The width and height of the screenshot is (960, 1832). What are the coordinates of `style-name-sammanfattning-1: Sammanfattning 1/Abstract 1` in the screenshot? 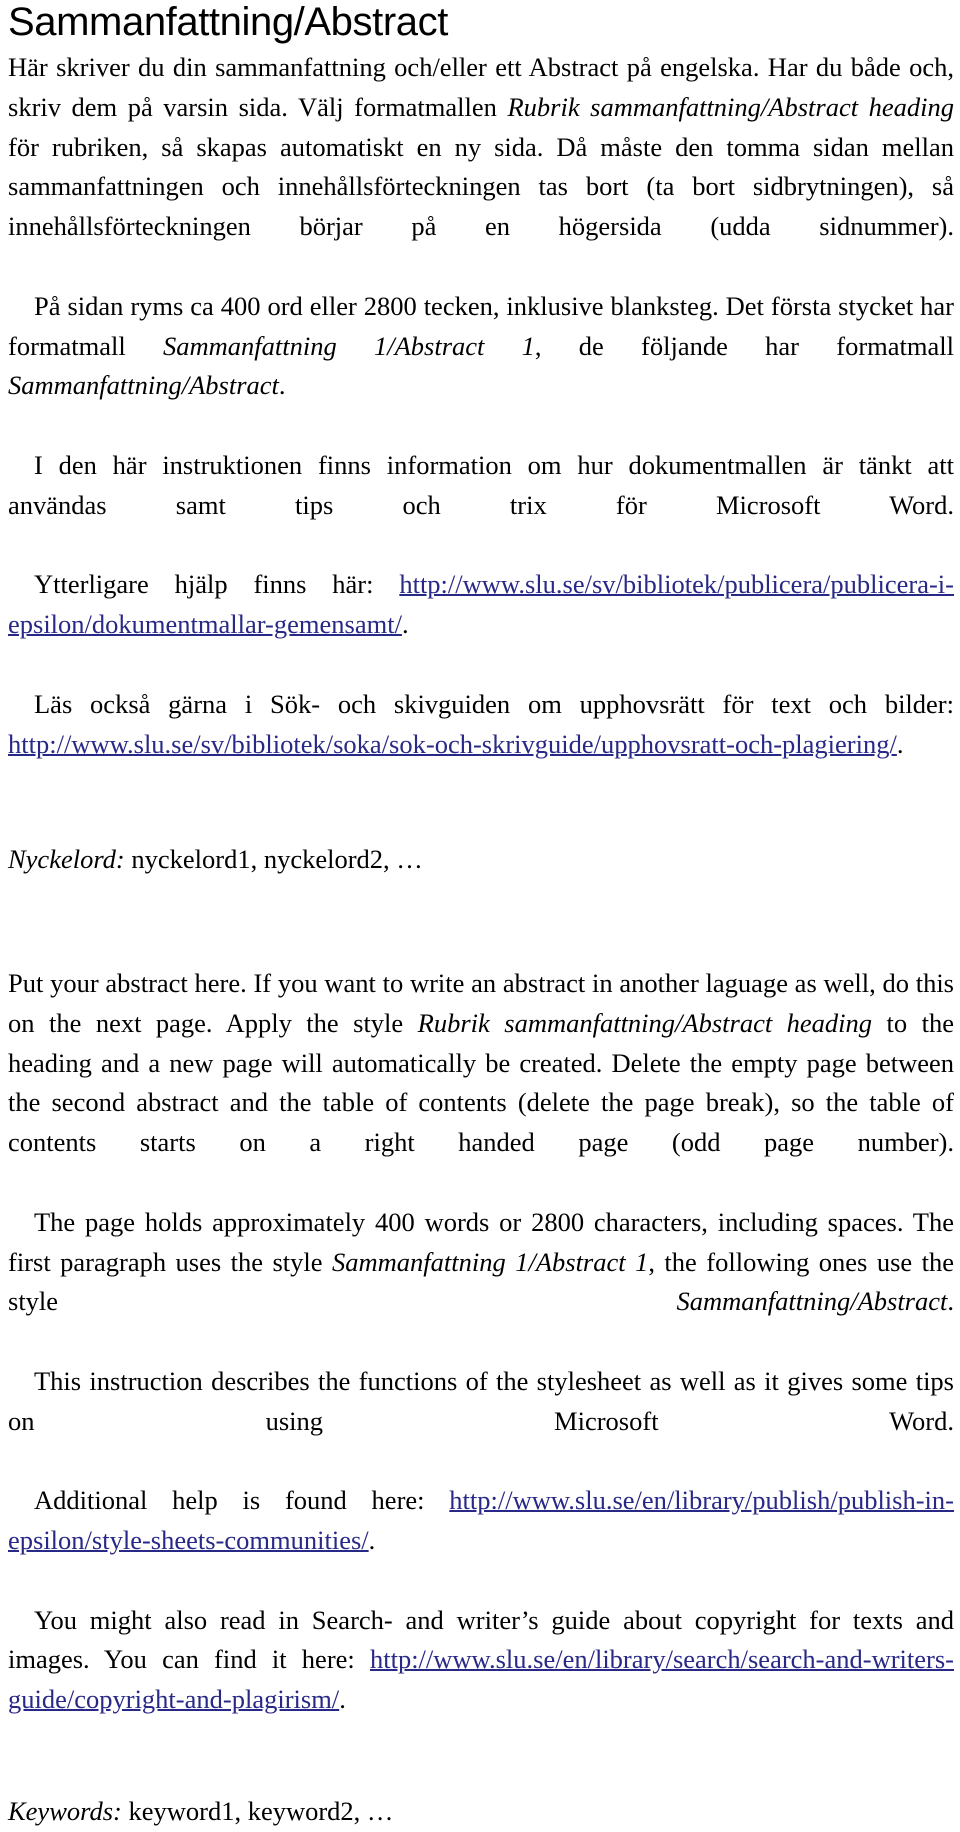 It's located at (349, 345).